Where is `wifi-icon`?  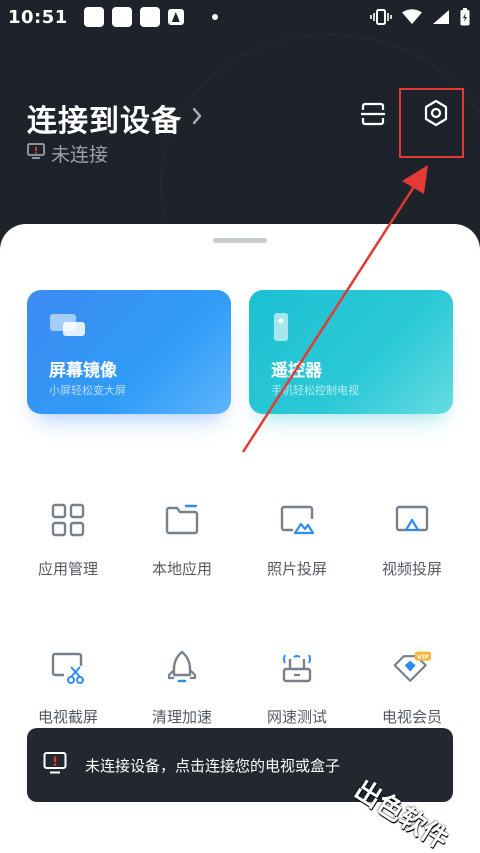 wifi-icon is located at coordinates (412, 17).